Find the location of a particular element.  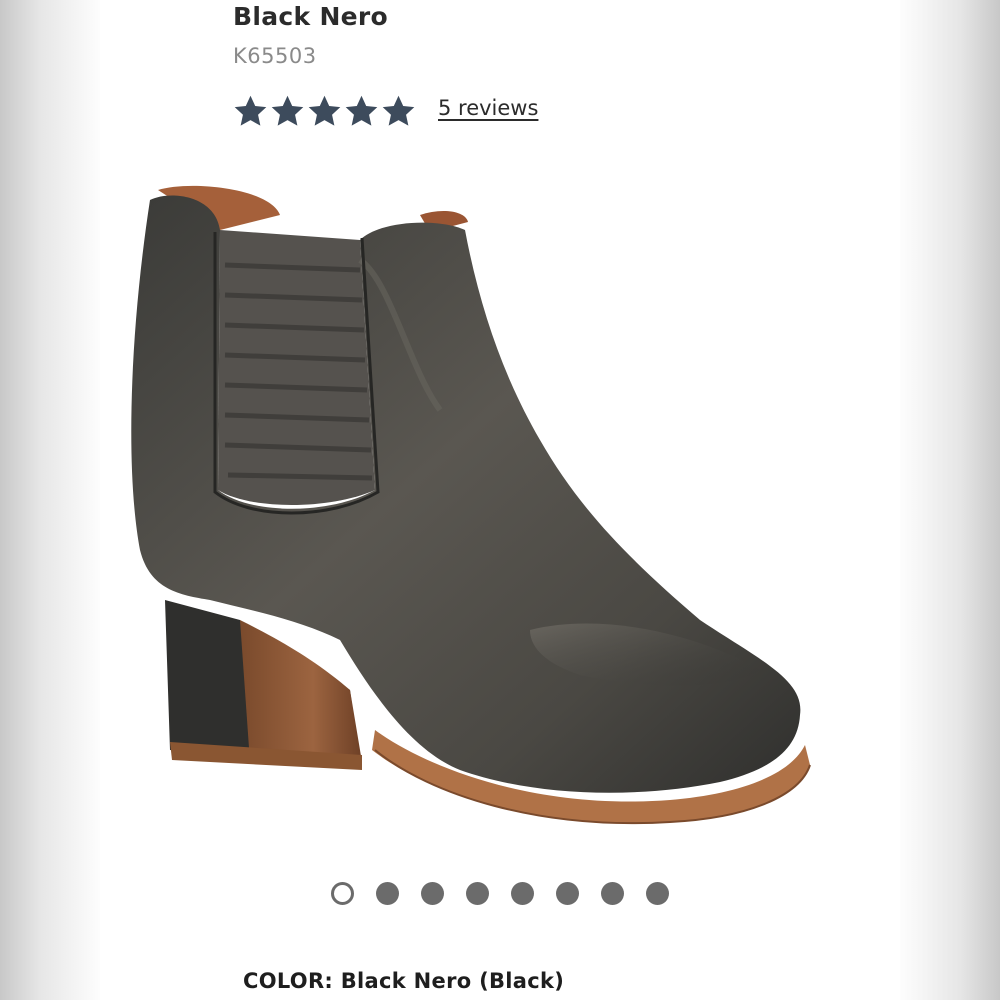

color-selection: COLOR: Black Nero (Black) is located at coordinates (403, 981).